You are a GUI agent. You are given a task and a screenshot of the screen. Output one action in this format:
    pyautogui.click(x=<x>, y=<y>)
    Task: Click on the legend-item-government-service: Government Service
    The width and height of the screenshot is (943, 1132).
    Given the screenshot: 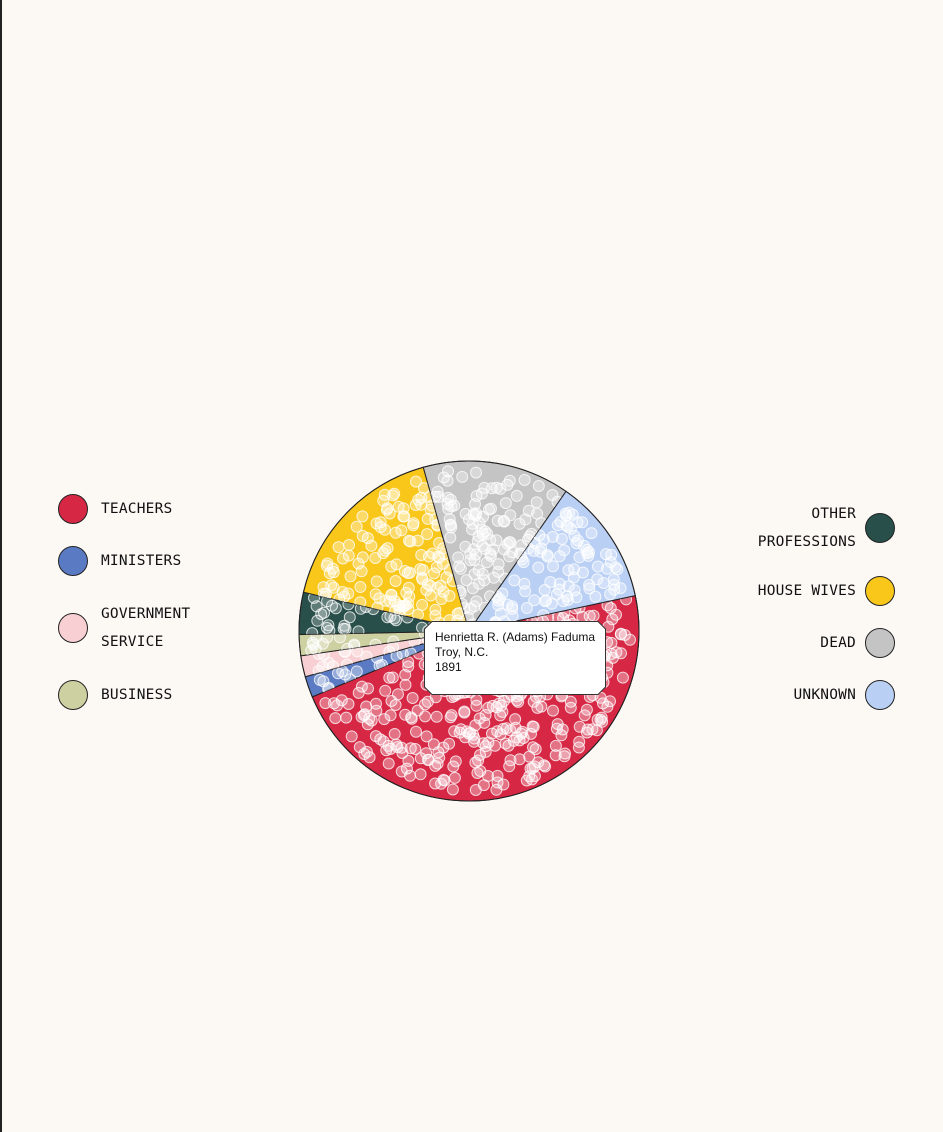 What is the action you would take?
    pyautogui.click(x=124, y=628)
    